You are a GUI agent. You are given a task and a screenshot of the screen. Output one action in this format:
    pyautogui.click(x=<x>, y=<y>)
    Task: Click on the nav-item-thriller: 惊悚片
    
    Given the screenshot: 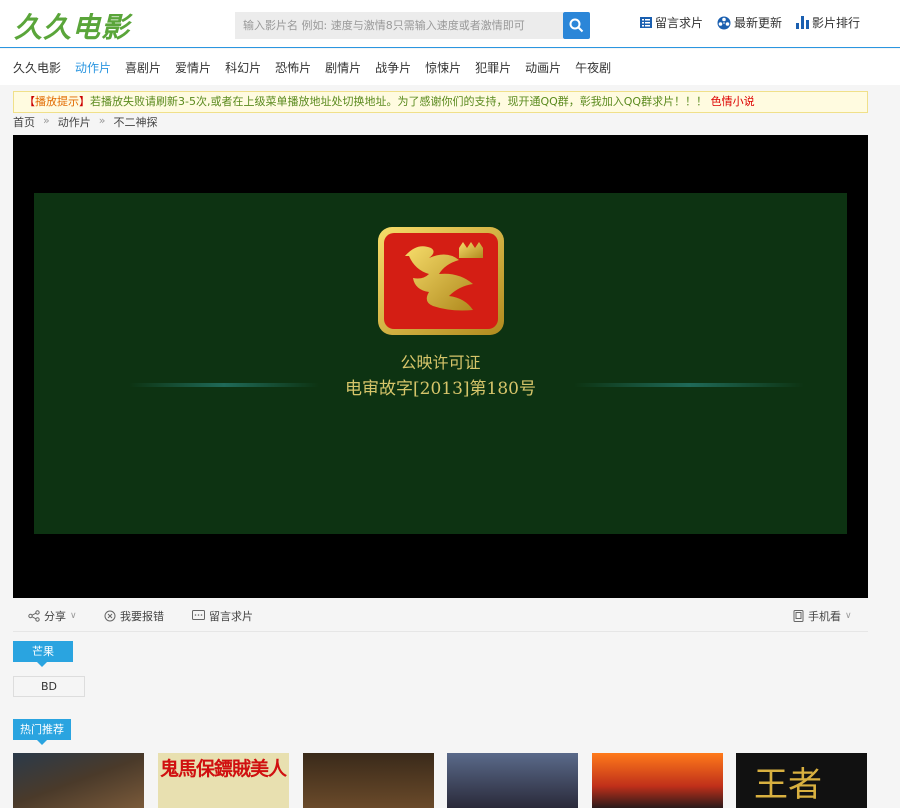 What is the action you would take?
    pyautogui.click(x=443, y=67)
    